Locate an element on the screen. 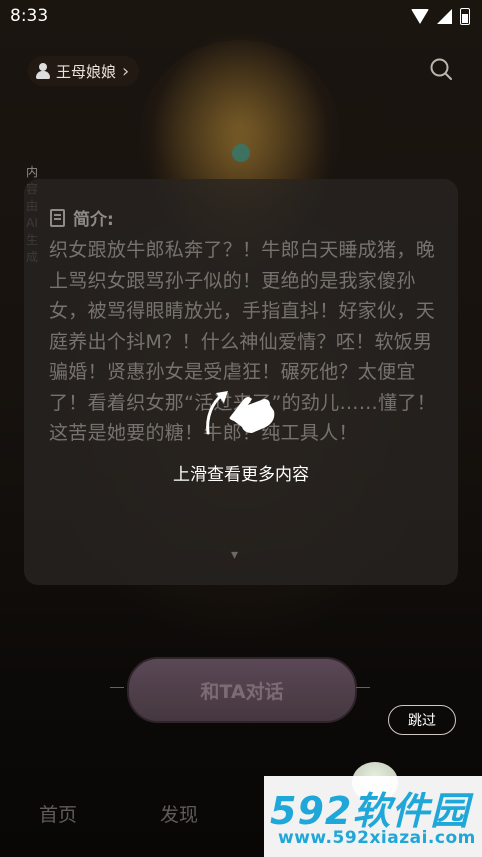 This screenshot has width=482, height=857. battery-icon is located at coordinates (465, 16).